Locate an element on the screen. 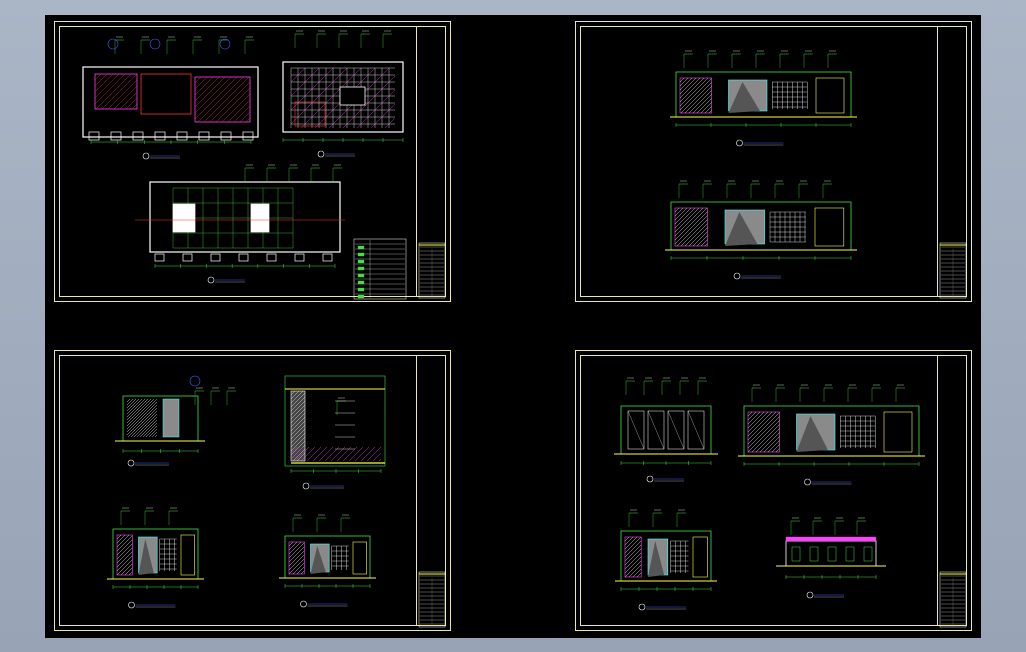 This screenshot has width=1026, height=652. floor-plan-drawings is located at coordinates (264, 165).